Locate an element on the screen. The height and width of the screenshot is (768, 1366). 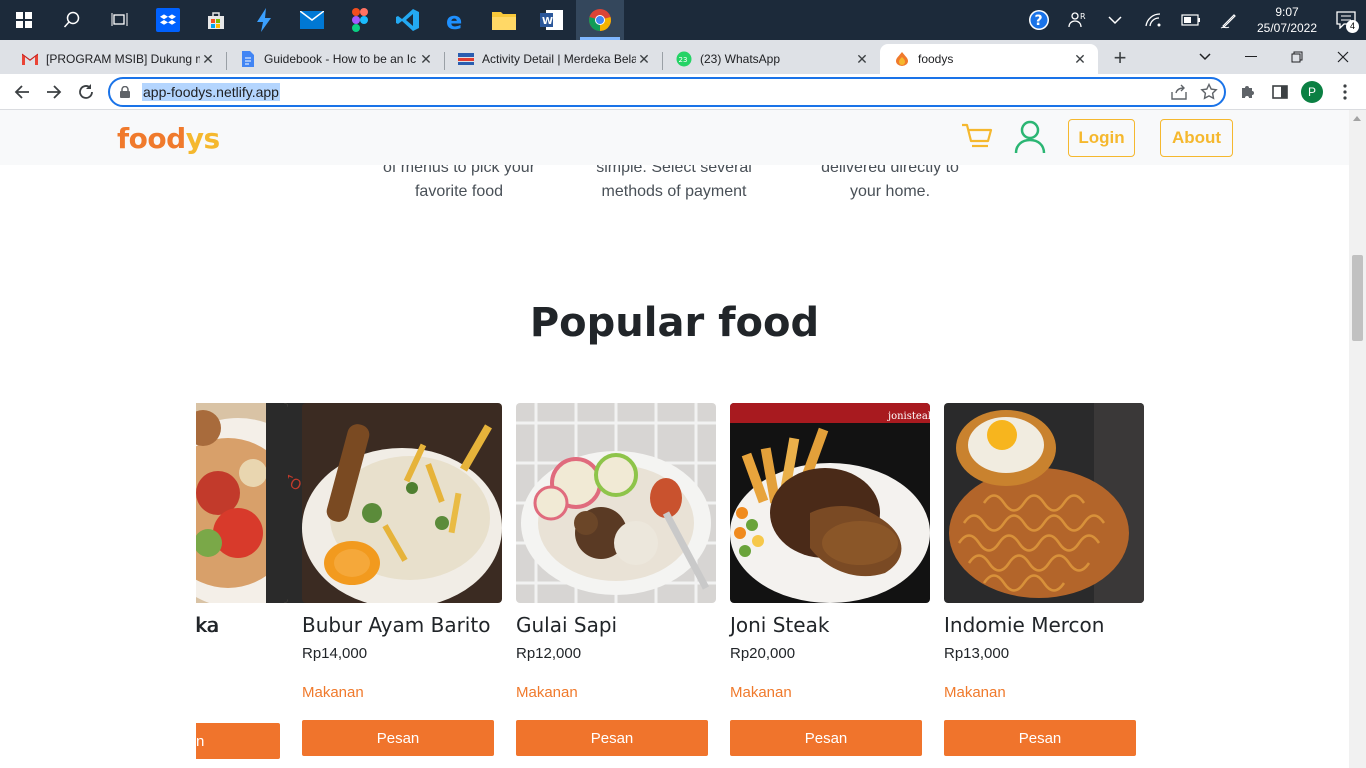
dropbox-icon is located at coordinates (168, 20).